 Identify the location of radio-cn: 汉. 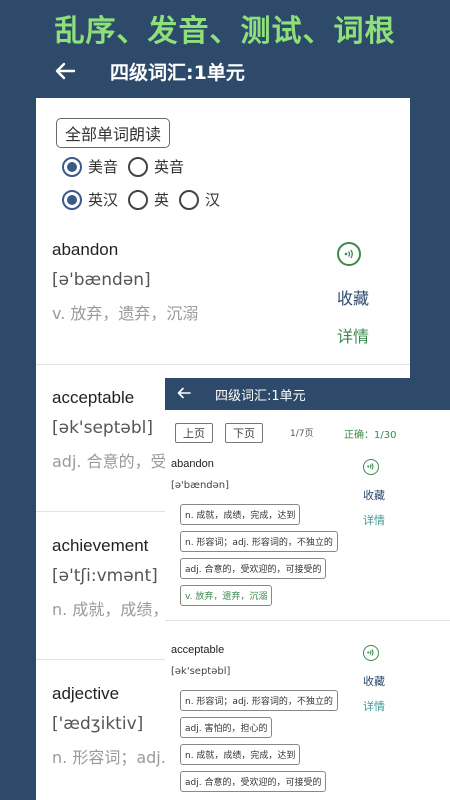
(199, 199).